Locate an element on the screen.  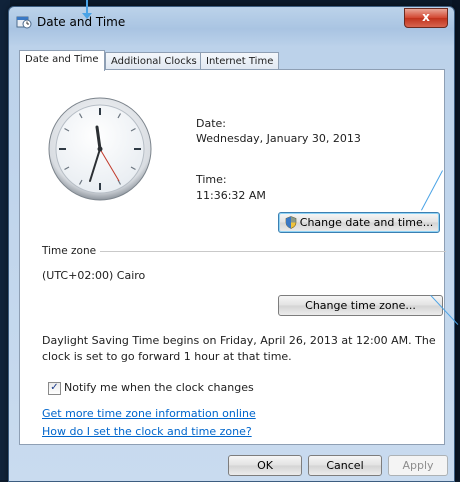
cancel-button: Cancel is located at coordinates (345, 465).